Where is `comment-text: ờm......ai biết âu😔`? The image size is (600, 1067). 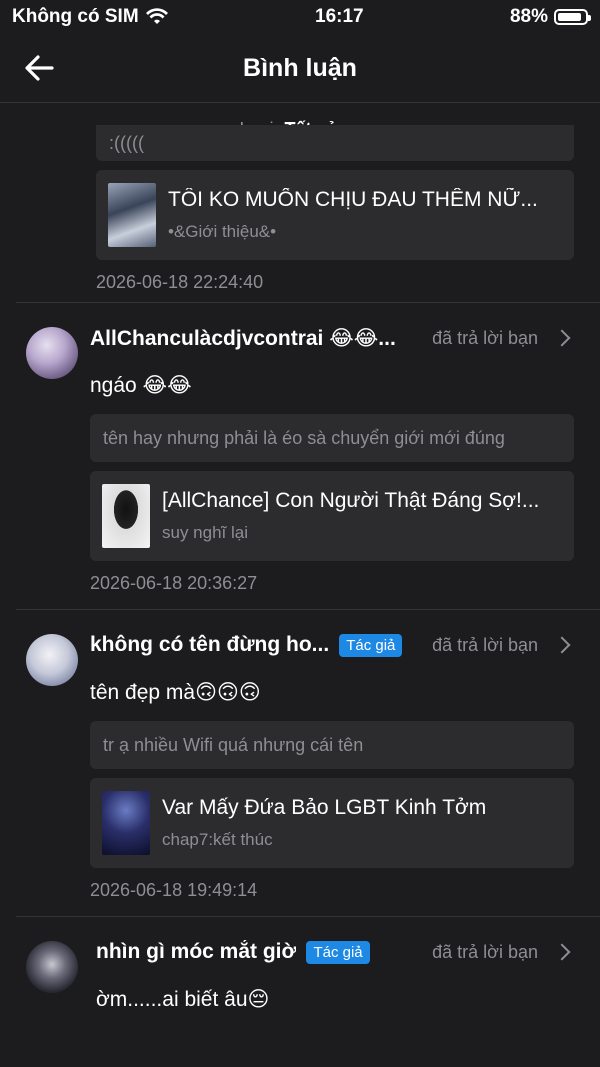
comment-text: ờm......ai biết âu😔 is located at coordinates (183, 999).